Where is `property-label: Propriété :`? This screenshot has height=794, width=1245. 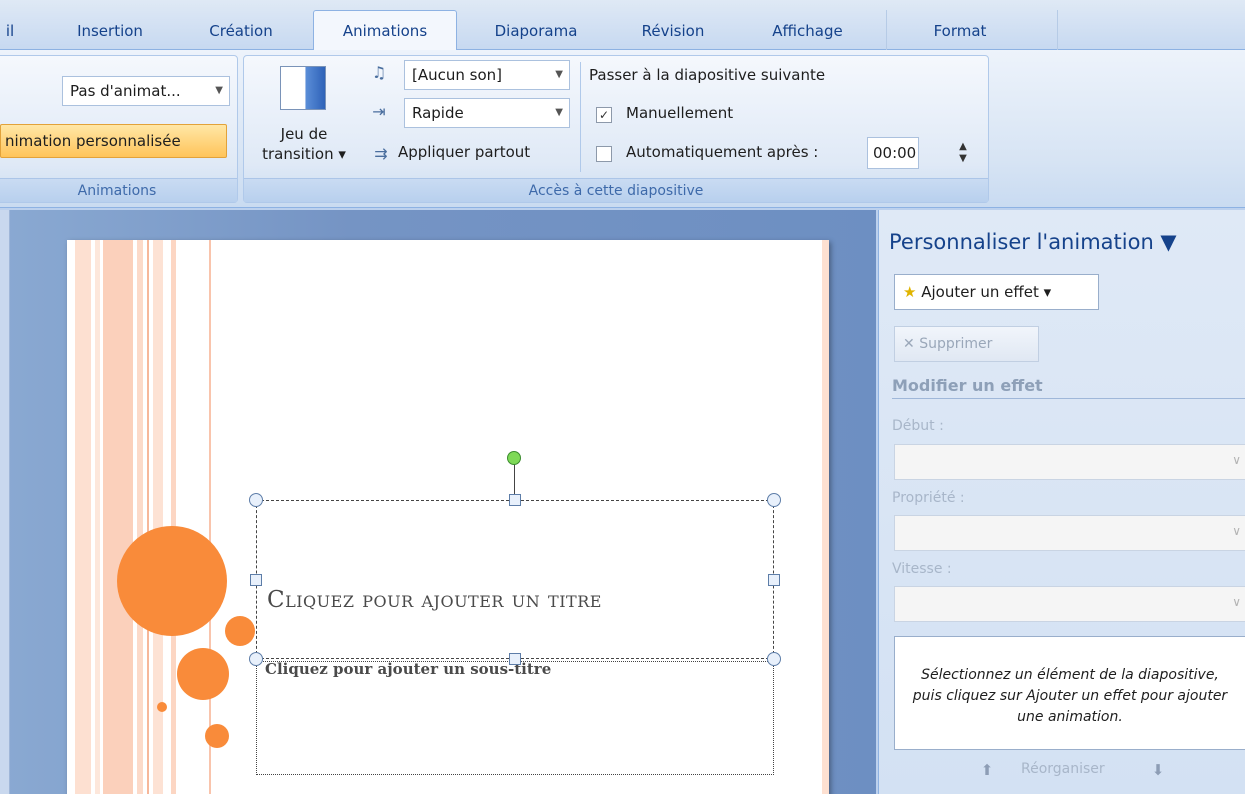 property-label: Propriété : is located at coordinates (928, 498).